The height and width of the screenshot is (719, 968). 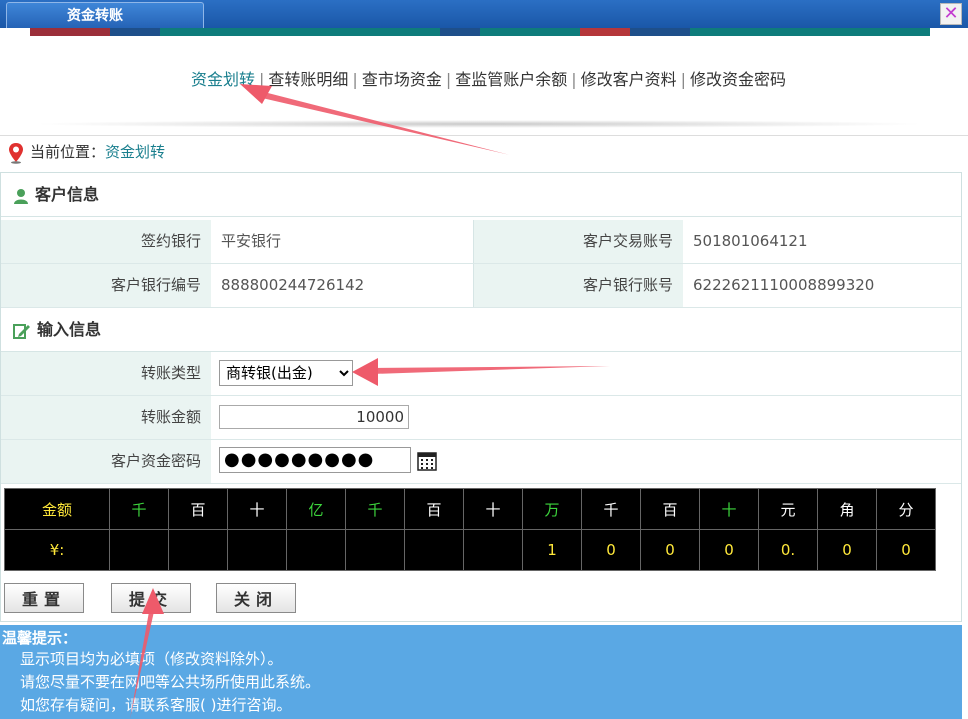 What do you see at coordinates (822, 285) in the screenshot?
I see `bank-account-value: 6222621110008899320` at bounding box center [822, 285].